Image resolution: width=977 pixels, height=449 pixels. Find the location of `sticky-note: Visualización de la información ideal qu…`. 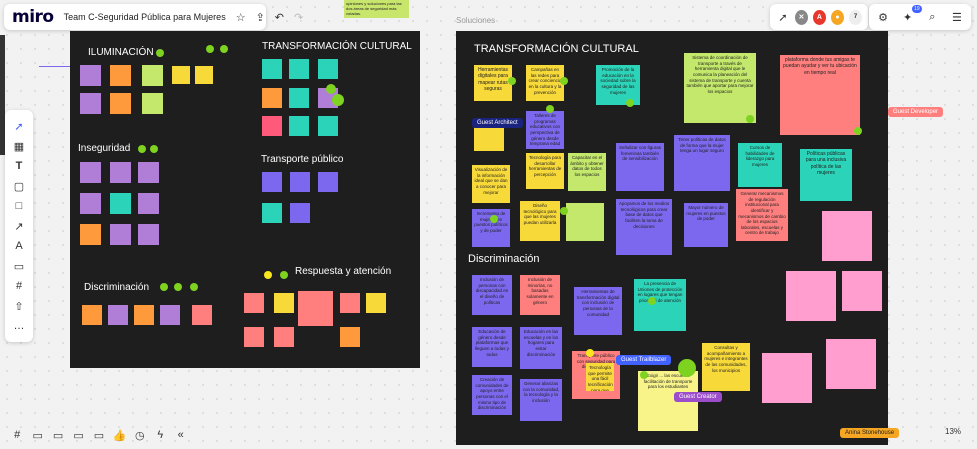

sticky-note: Visualización de la información ideal qu… is located at coordinates (491, 184).